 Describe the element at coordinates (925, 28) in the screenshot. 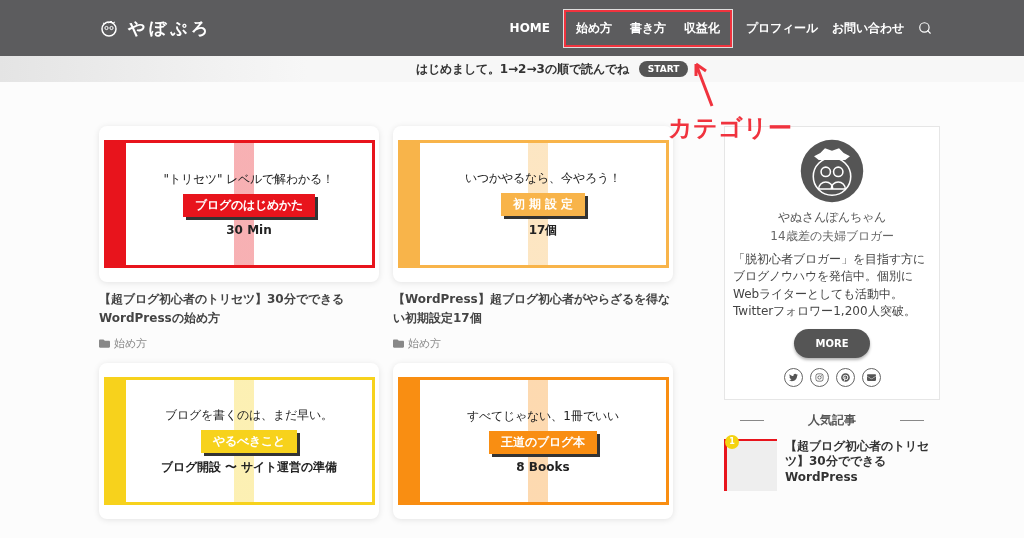

I see `search-icon` at that location.